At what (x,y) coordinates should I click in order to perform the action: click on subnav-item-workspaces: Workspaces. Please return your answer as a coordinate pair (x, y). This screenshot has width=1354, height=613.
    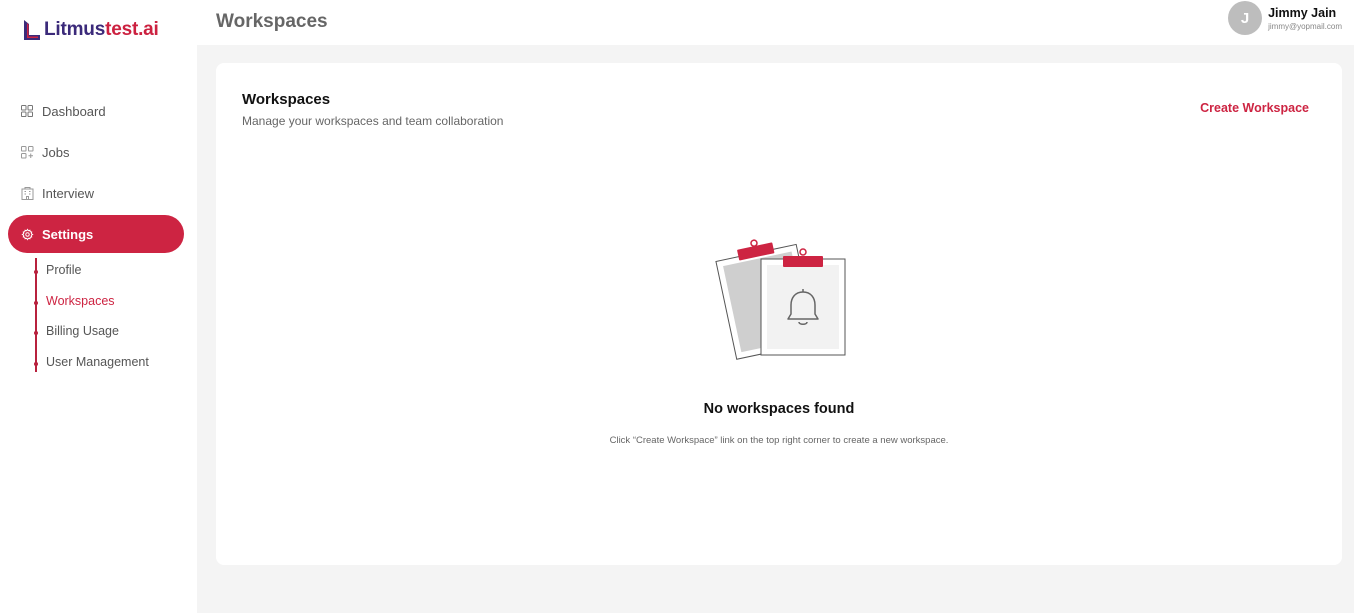
    Looking at the image, I should click on (80, 301).